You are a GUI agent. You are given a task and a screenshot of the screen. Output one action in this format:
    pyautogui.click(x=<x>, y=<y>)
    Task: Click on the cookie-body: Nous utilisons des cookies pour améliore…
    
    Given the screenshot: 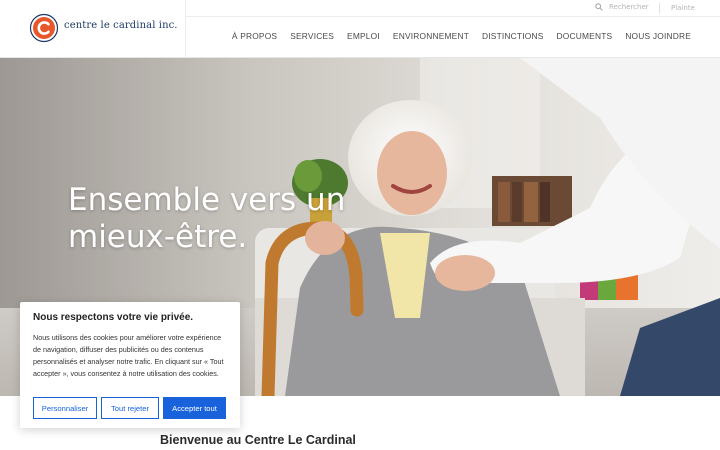 What is the action you would take?
    pyautogui.click(x=128, y=356)
    